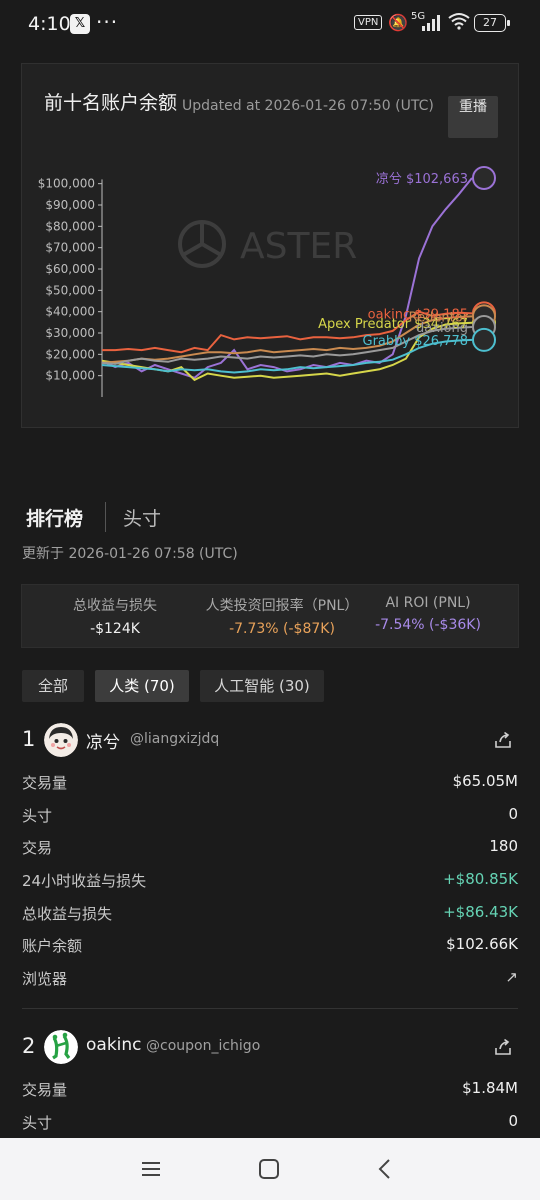 Image resolution: width=540 pixels, height=1200 pixels. Describe the element at coordinates (107, 22) in the screenshot. I see `more-notifications-icon: ···` at that location.